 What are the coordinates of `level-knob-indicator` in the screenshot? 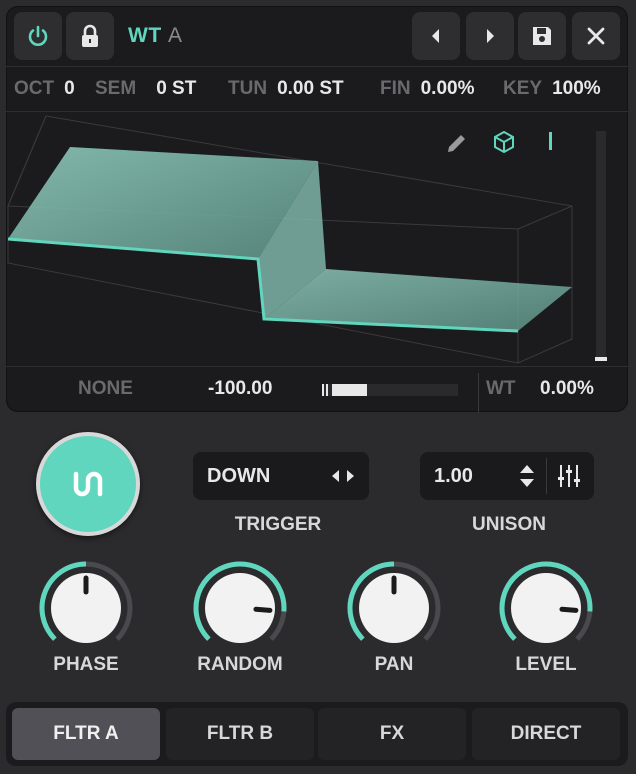 It's located at (569, 609).